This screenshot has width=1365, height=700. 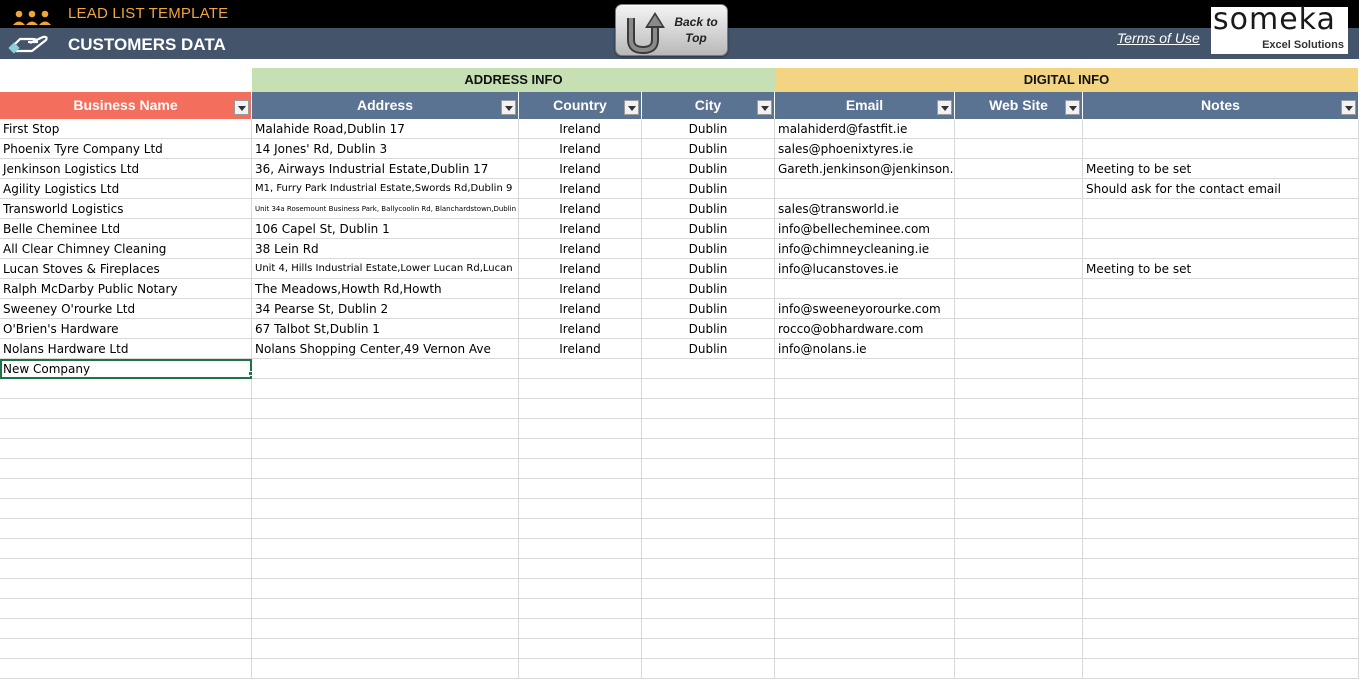 What do you see at coordinates (865, 329) in the screenshot?
I see `cell-email: rocco@obhardware.com` at bounding box center [865, 329].